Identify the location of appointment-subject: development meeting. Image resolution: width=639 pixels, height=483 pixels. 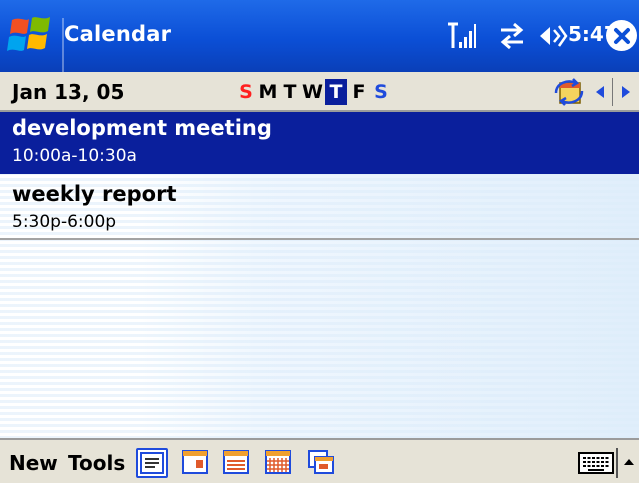
(142, 128).